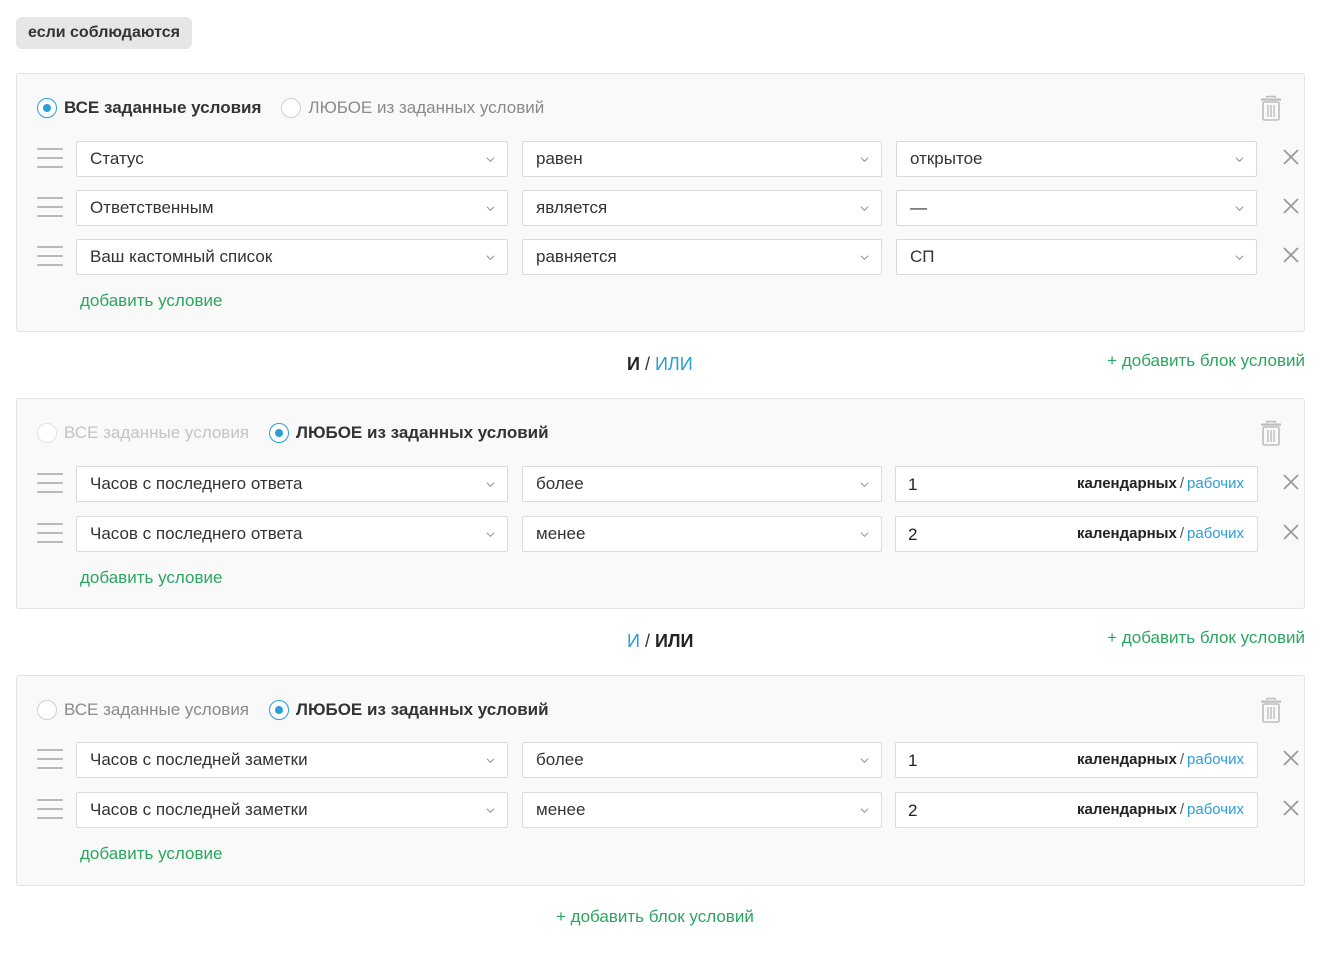  Describe the element at coordinates (292, 257) in the screenshot. I see `field-select: Ваш кастомный список` at that location.